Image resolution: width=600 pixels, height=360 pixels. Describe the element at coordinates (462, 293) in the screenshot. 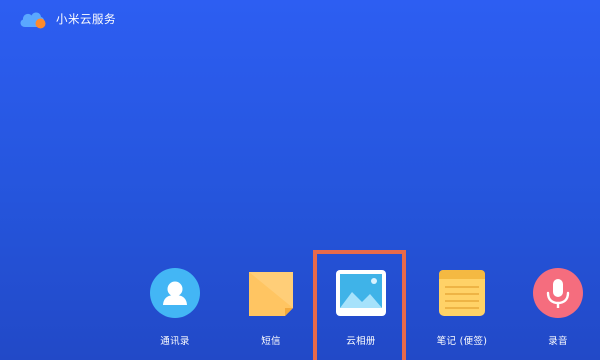

I see `notepad-icon` at that location.